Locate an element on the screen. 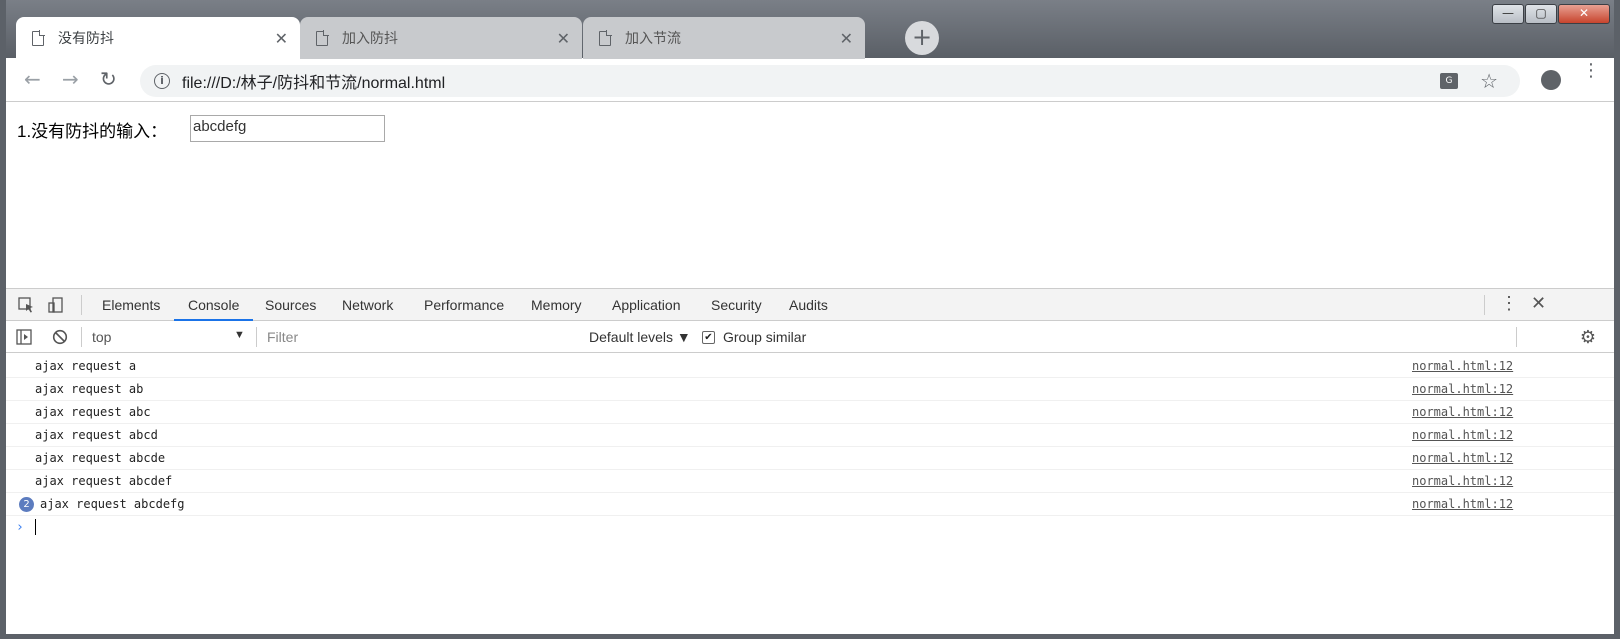  filter-input: Filter is located at coordinates (422, 337).